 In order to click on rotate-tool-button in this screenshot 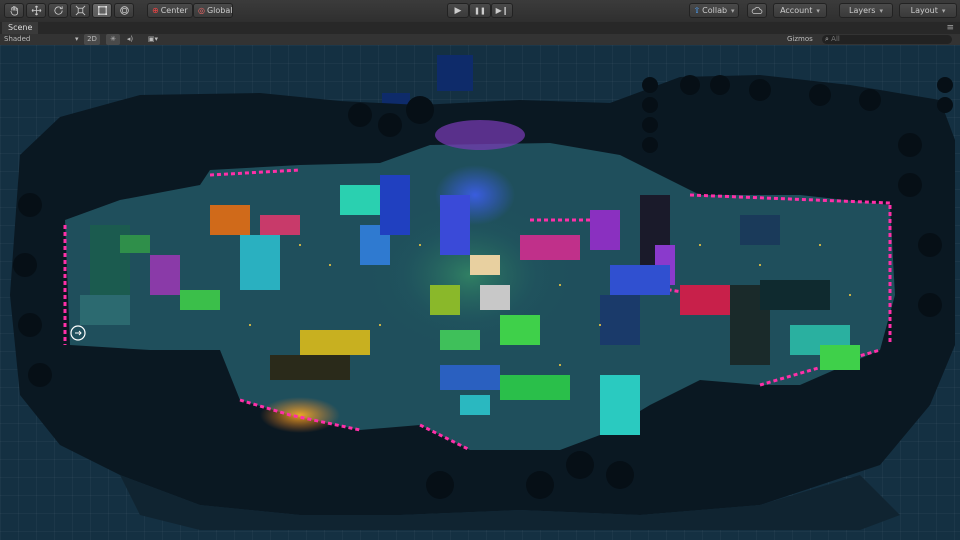, I will do `click(58, 10)`.